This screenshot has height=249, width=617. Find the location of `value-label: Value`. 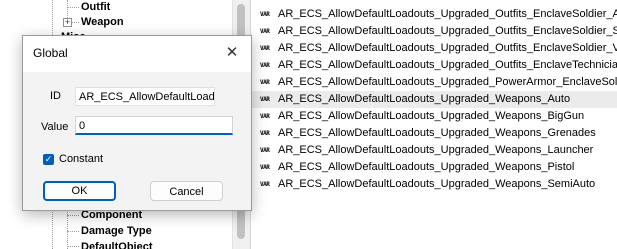

value-label: Value is located at coordinates (55, 127).